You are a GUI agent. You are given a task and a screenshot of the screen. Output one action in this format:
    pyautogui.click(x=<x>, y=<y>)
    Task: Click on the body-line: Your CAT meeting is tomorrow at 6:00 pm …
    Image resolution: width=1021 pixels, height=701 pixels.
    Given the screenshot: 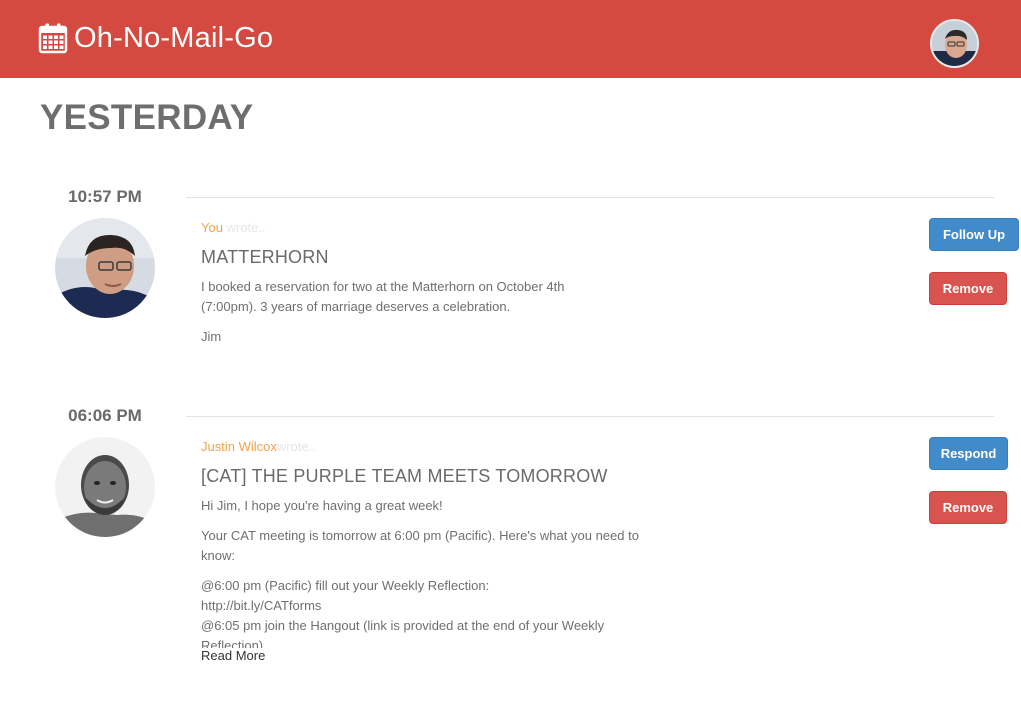 What is the action you would take?
    pyautogui.click(x=420, y=535)
    